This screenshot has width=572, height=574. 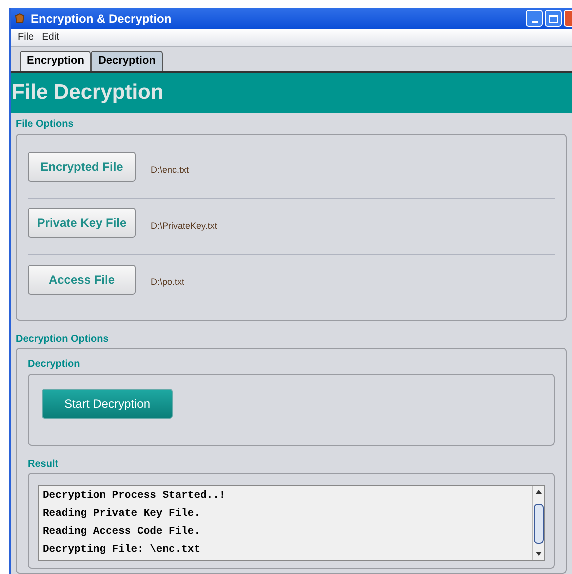 What do you see at coordinates (553, 19) in the screenshot?
I see `maximize-button` at bounding box center [553, 19].